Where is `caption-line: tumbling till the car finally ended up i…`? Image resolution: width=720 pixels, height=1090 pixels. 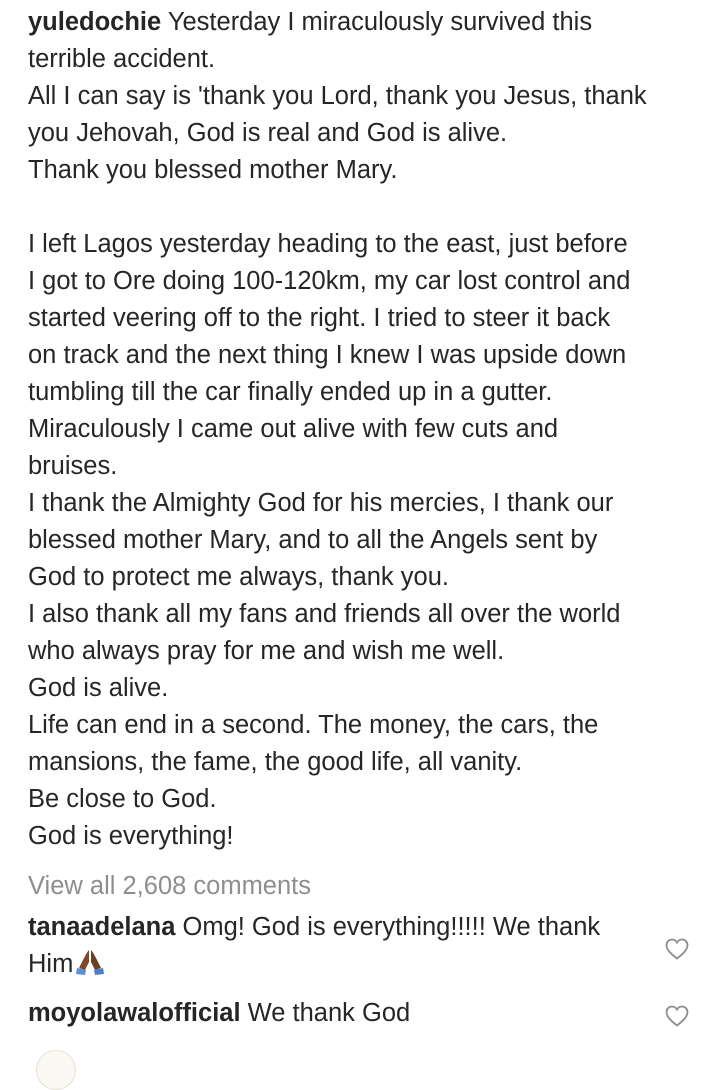
caption-line: tumbling till the car finally ended up i… is located at coordinates (290, 392).